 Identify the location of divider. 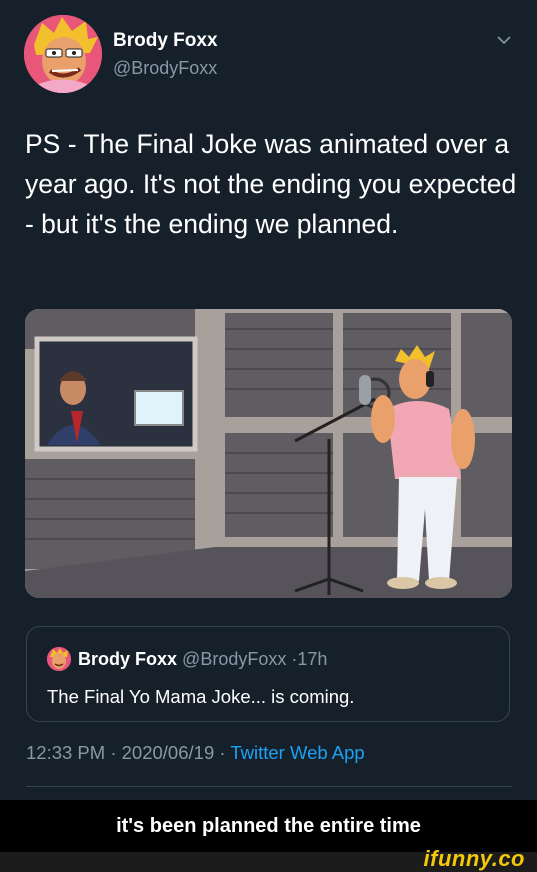
(269, 786).